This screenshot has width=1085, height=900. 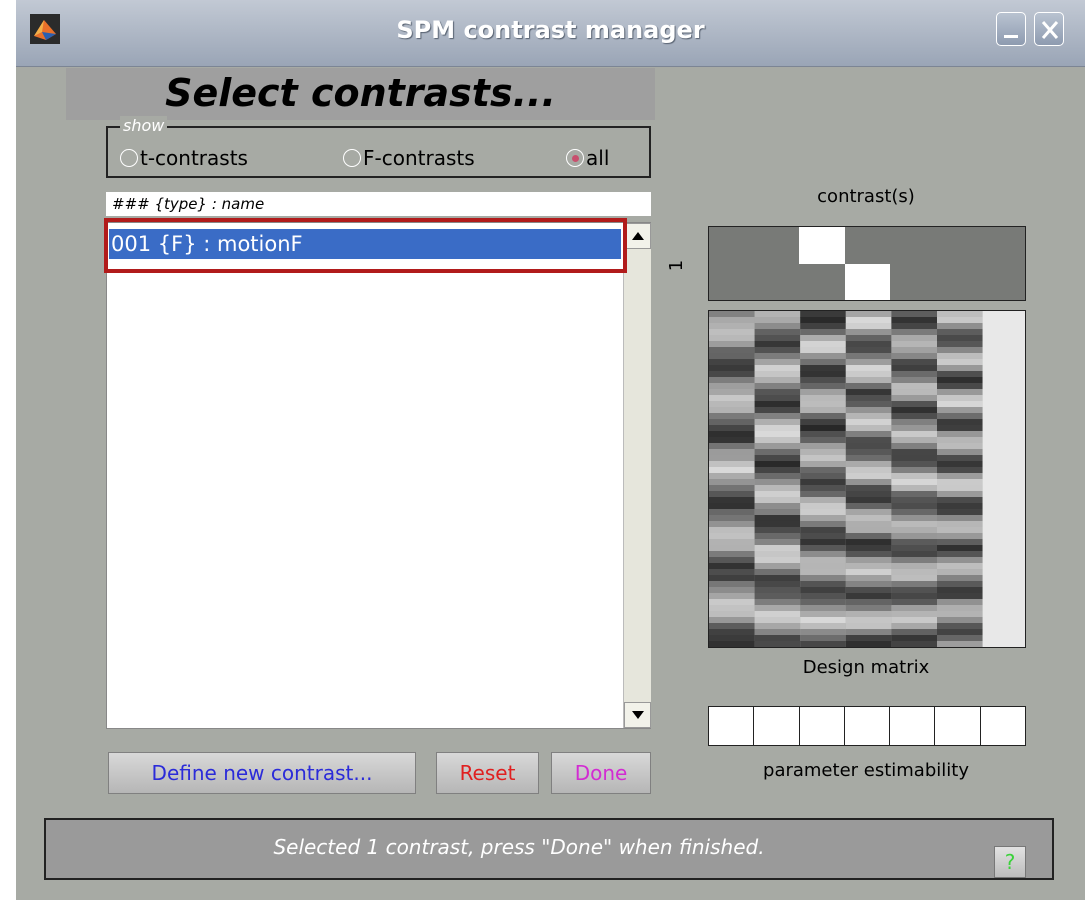 What do you see at coordinates (194, 158) in the screenshot?
I see `radio-label: t-contrasts` at bounding box center [194, 158].